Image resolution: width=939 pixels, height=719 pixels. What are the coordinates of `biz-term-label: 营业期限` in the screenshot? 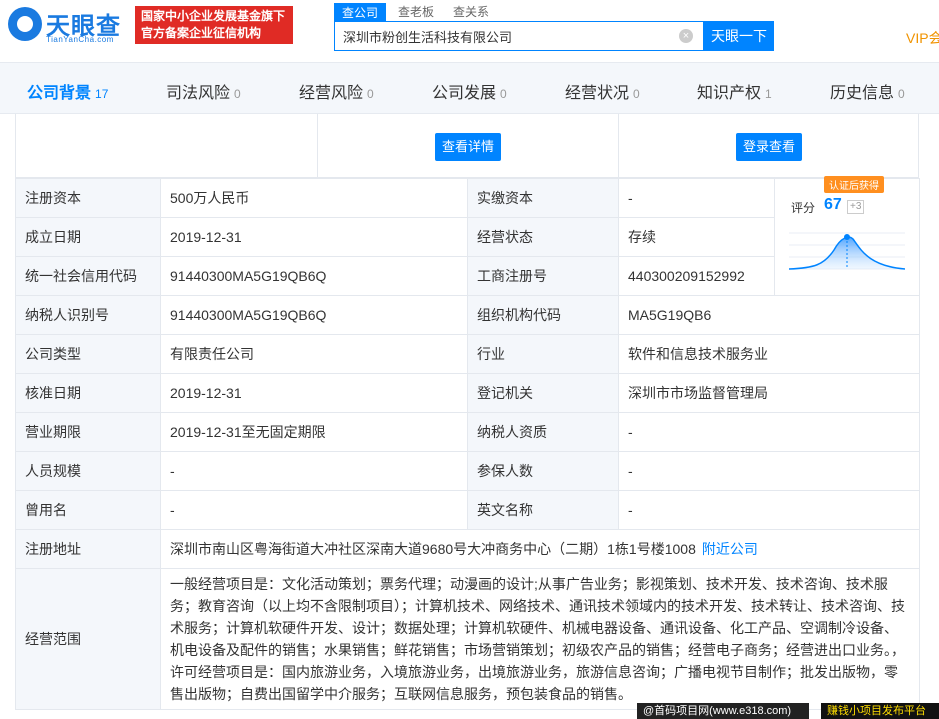 It's located at (88, 432).